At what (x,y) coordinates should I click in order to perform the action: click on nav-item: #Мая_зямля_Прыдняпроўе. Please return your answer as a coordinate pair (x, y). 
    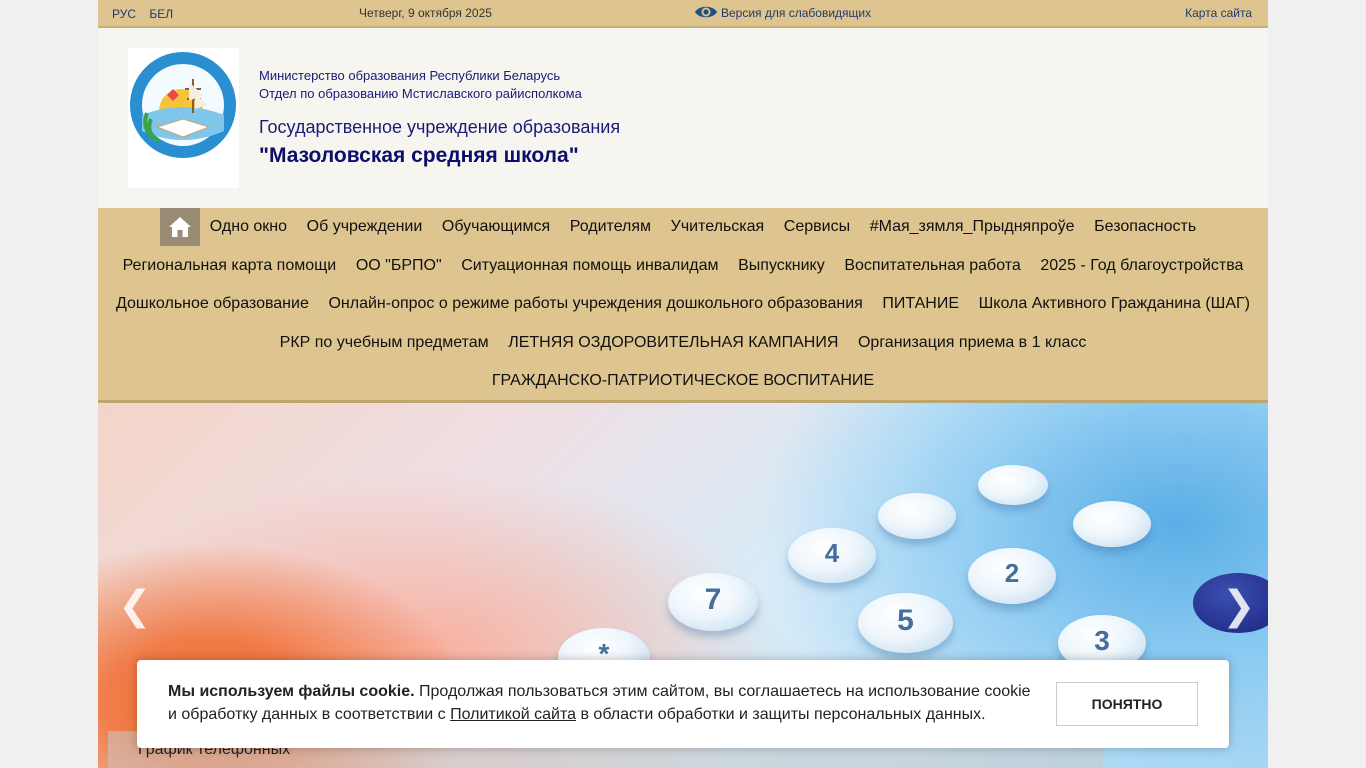
    Looking at the image, I should click on (972, 227).